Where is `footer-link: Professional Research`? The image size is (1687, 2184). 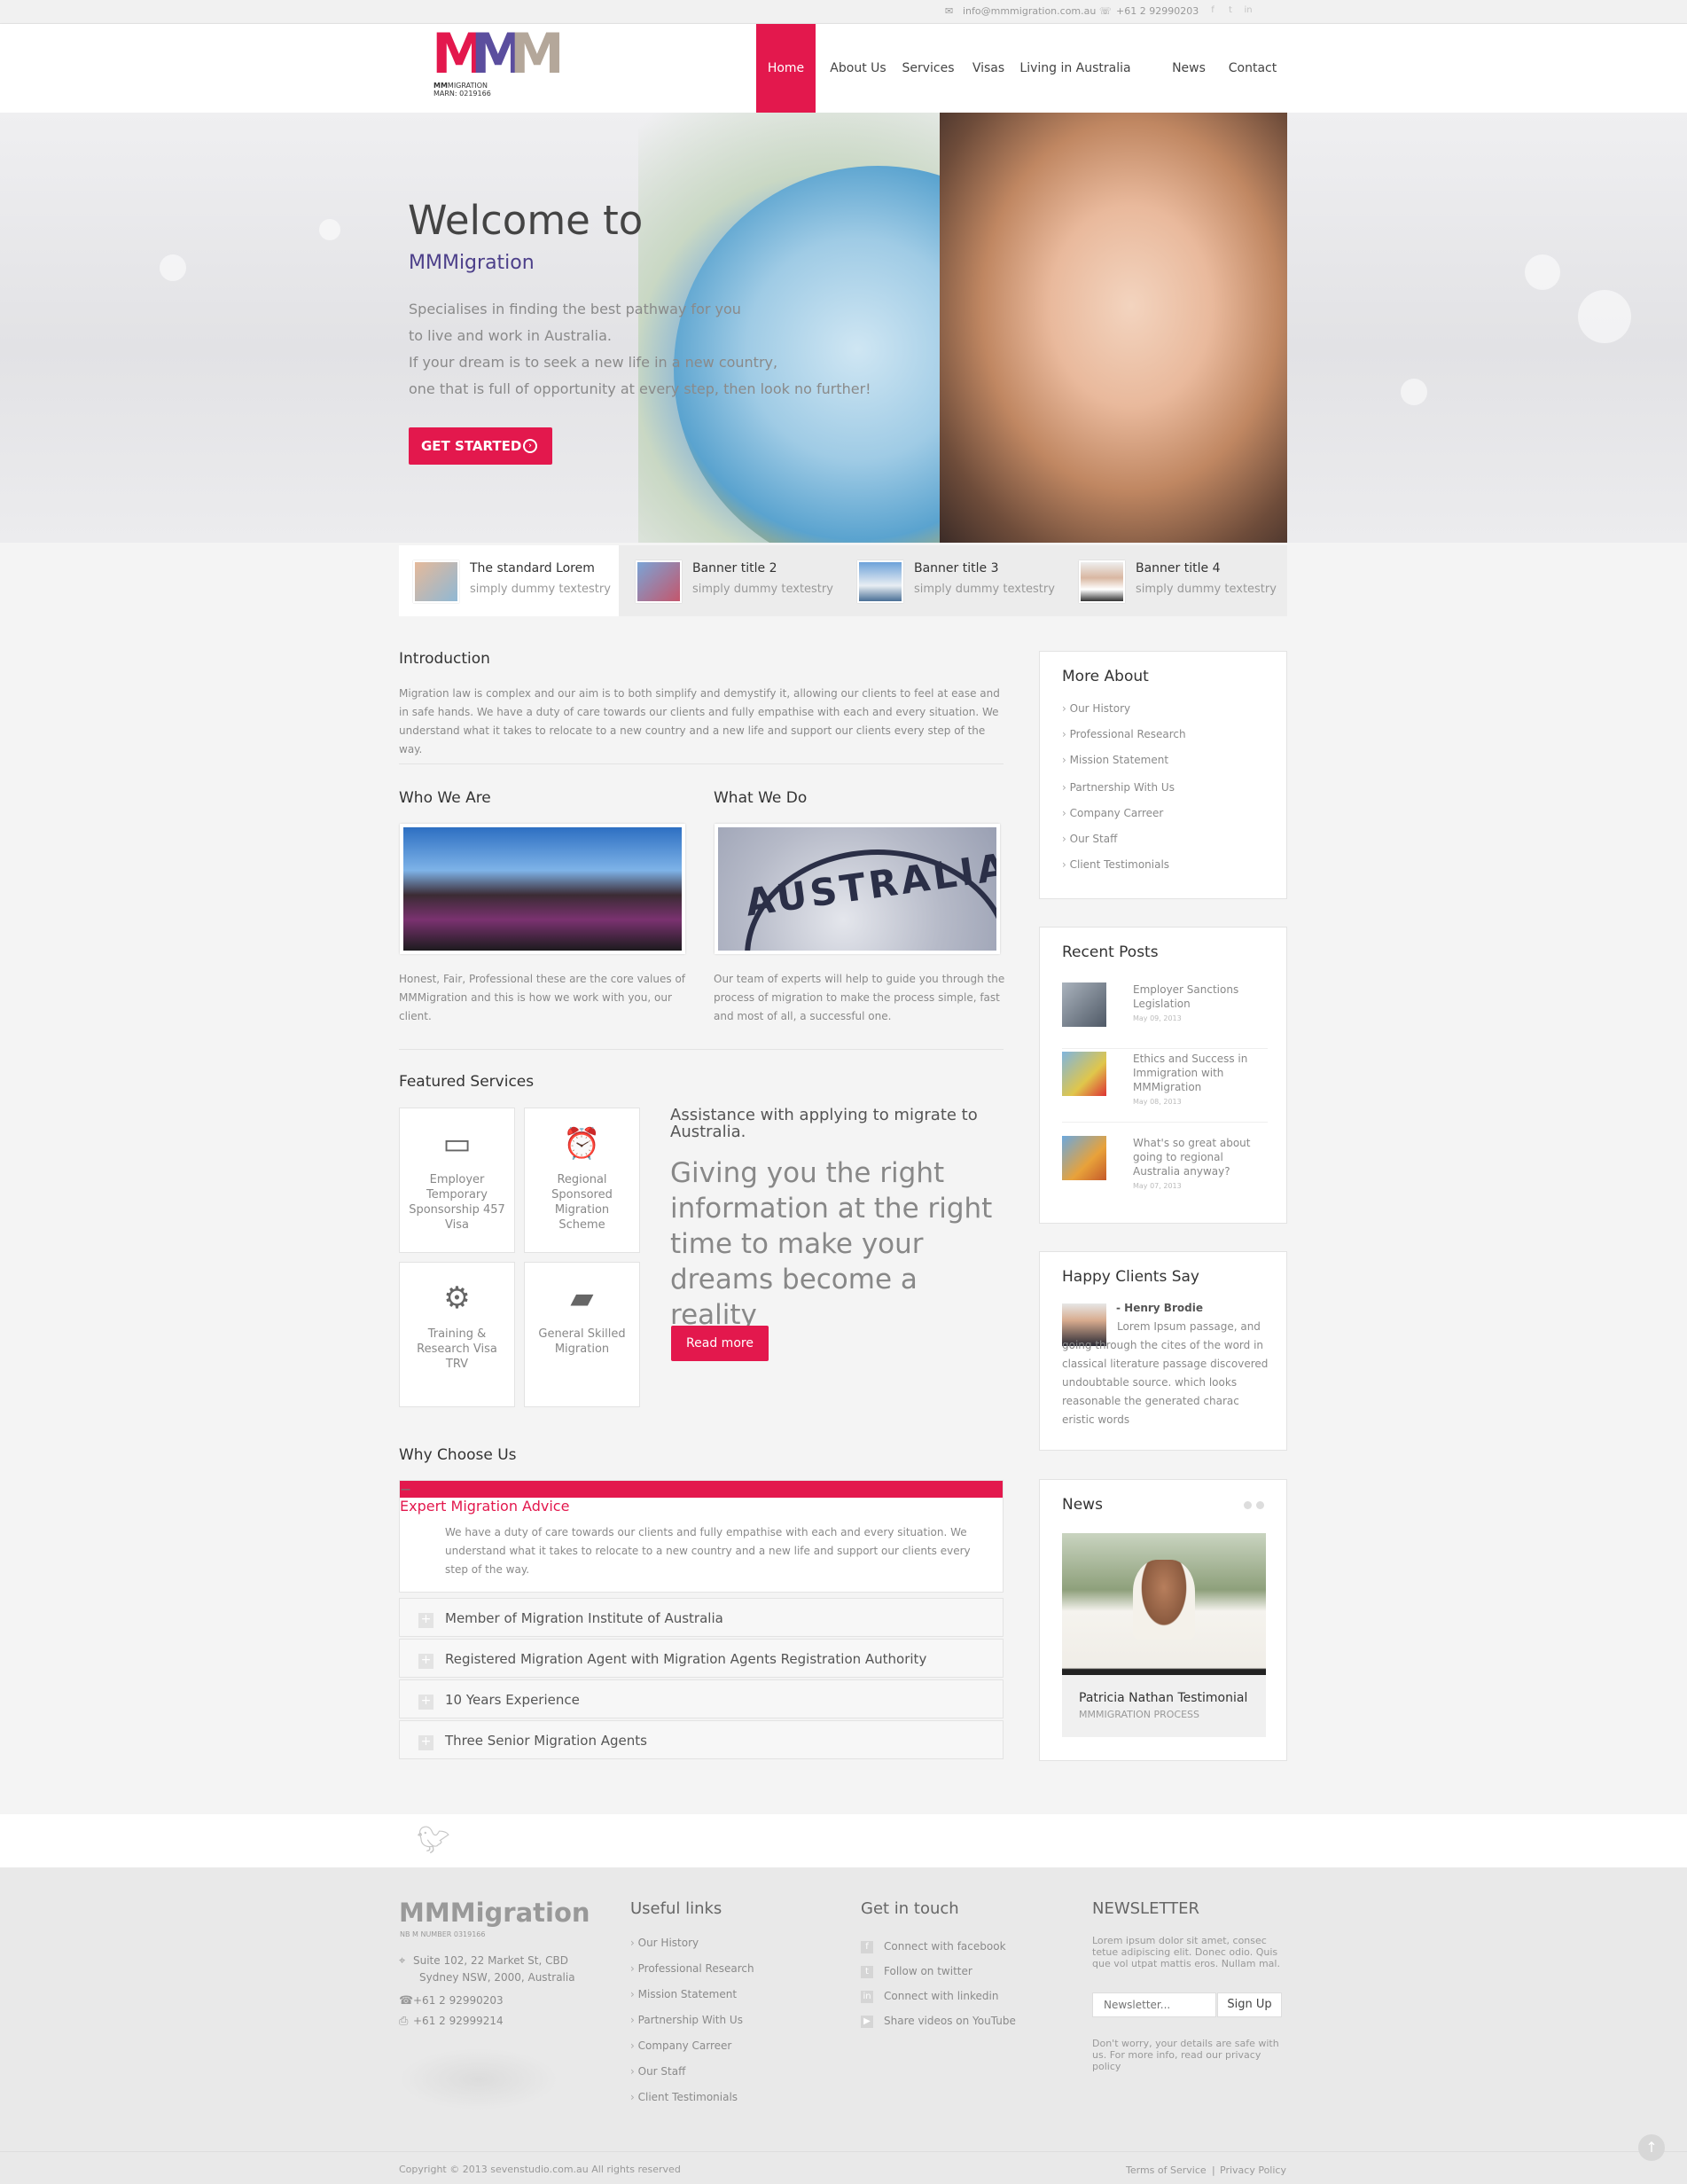 footer-link: Professional Research is located at coordinates (692, 1968).